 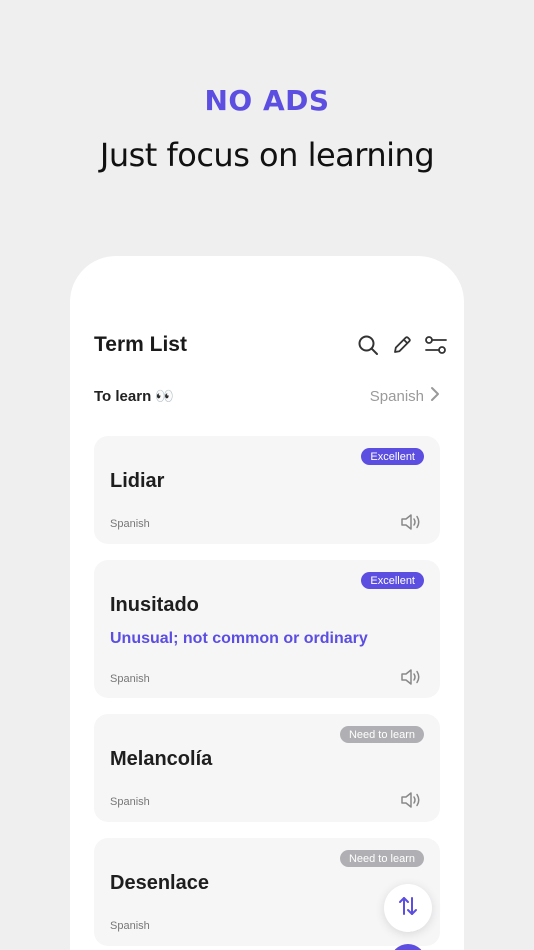 I want to click on list-filter-label: To learn 👀, so click(x=134, y=396).